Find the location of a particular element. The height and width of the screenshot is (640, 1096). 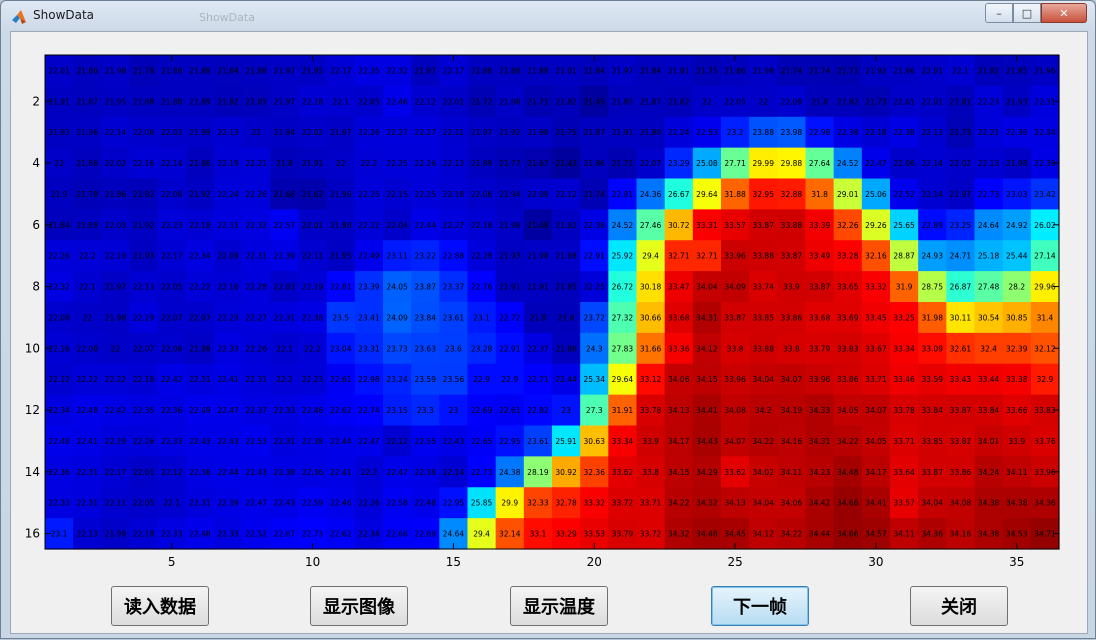

cell-value-label: 33.68 is located at coordinates (820, 317).